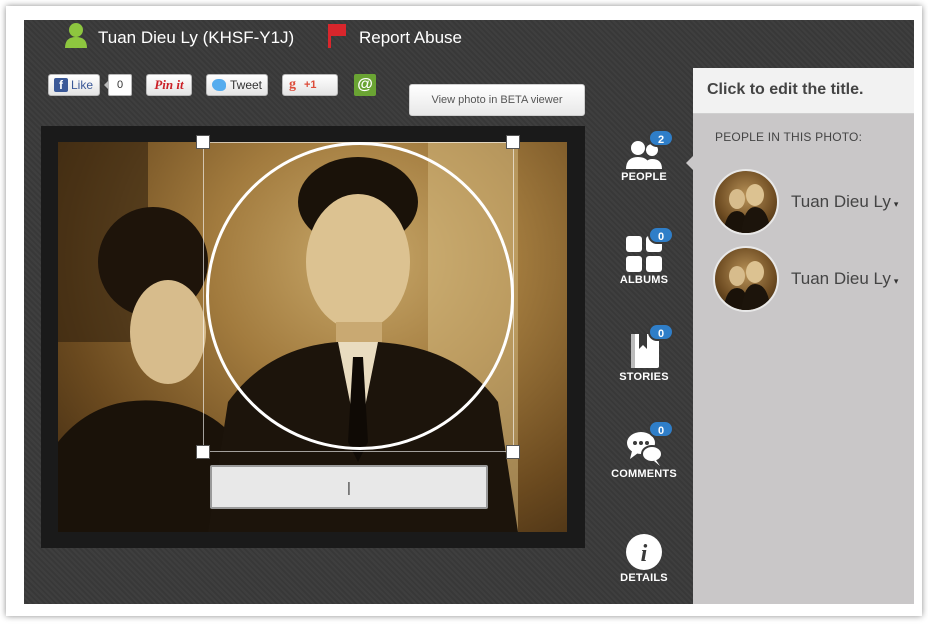  What do you see at coordinates (513, 452) in the screenshot?
I see `resize-handle-bottom-right` at bounding box center [513, 452].